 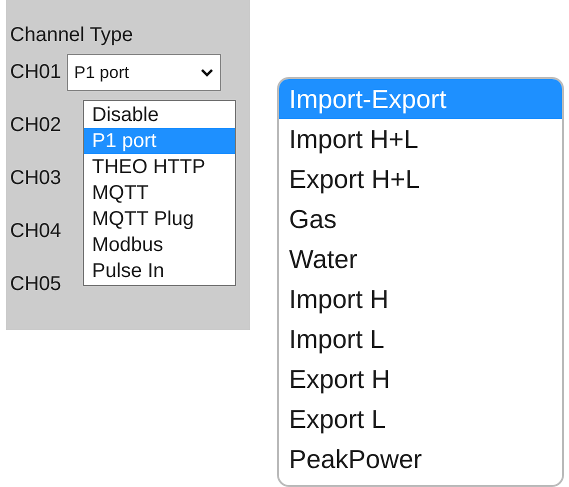 I want to click on channel-label: CH01, so click(x=36, y=72).